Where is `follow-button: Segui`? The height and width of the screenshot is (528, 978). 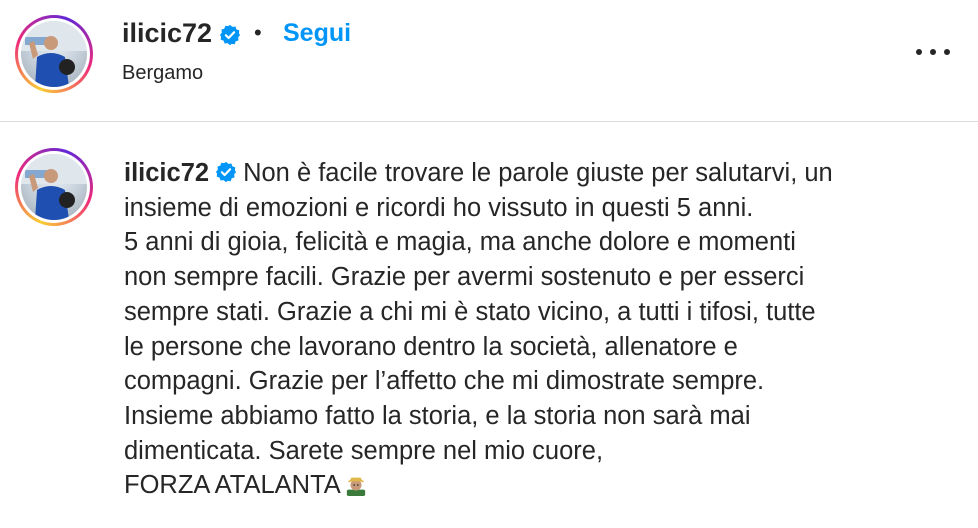
follow-button: Segui is located at coordinates (317, 33).